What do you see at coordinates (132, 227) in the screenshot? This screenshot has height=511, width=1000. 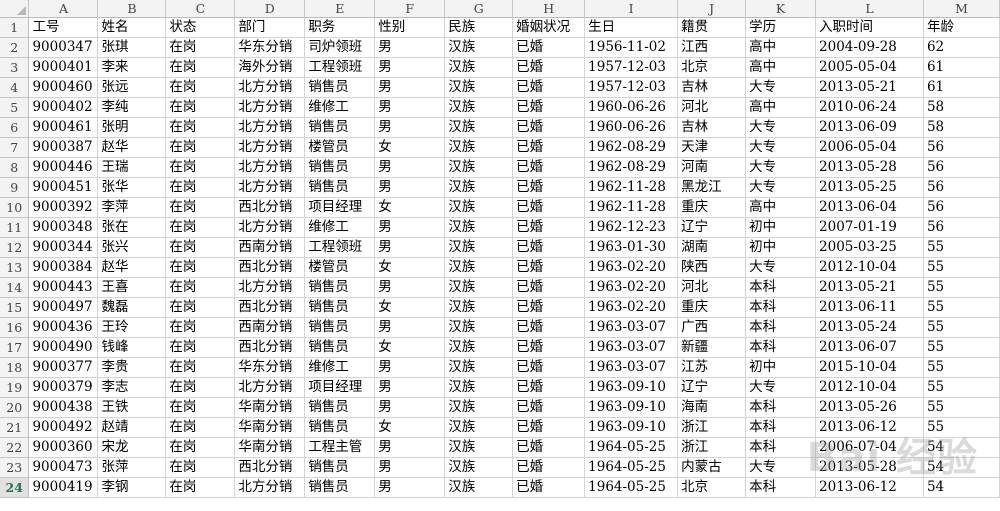 I see `data-cell: 张在` at bounding box center [132, 227].